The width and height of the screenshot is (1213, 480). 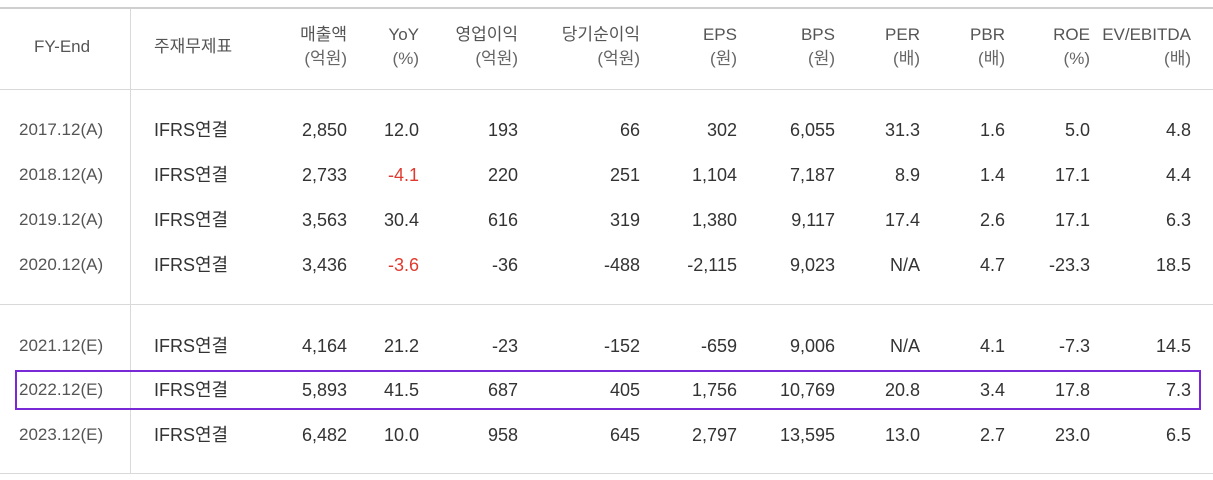 What do you see at coordinates (718, 346) in the screenshot?
I see `cell-eps: -659` at bounding box center [718, 346].